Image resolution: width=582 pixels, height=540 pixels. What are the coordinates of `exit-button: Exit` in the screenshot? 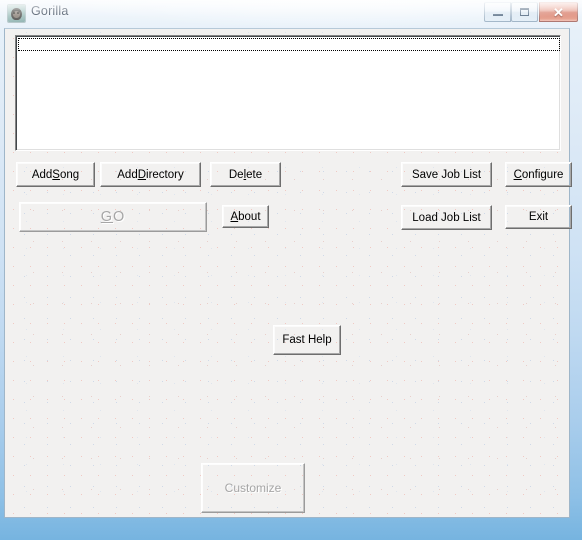 It's located at (538, 217).